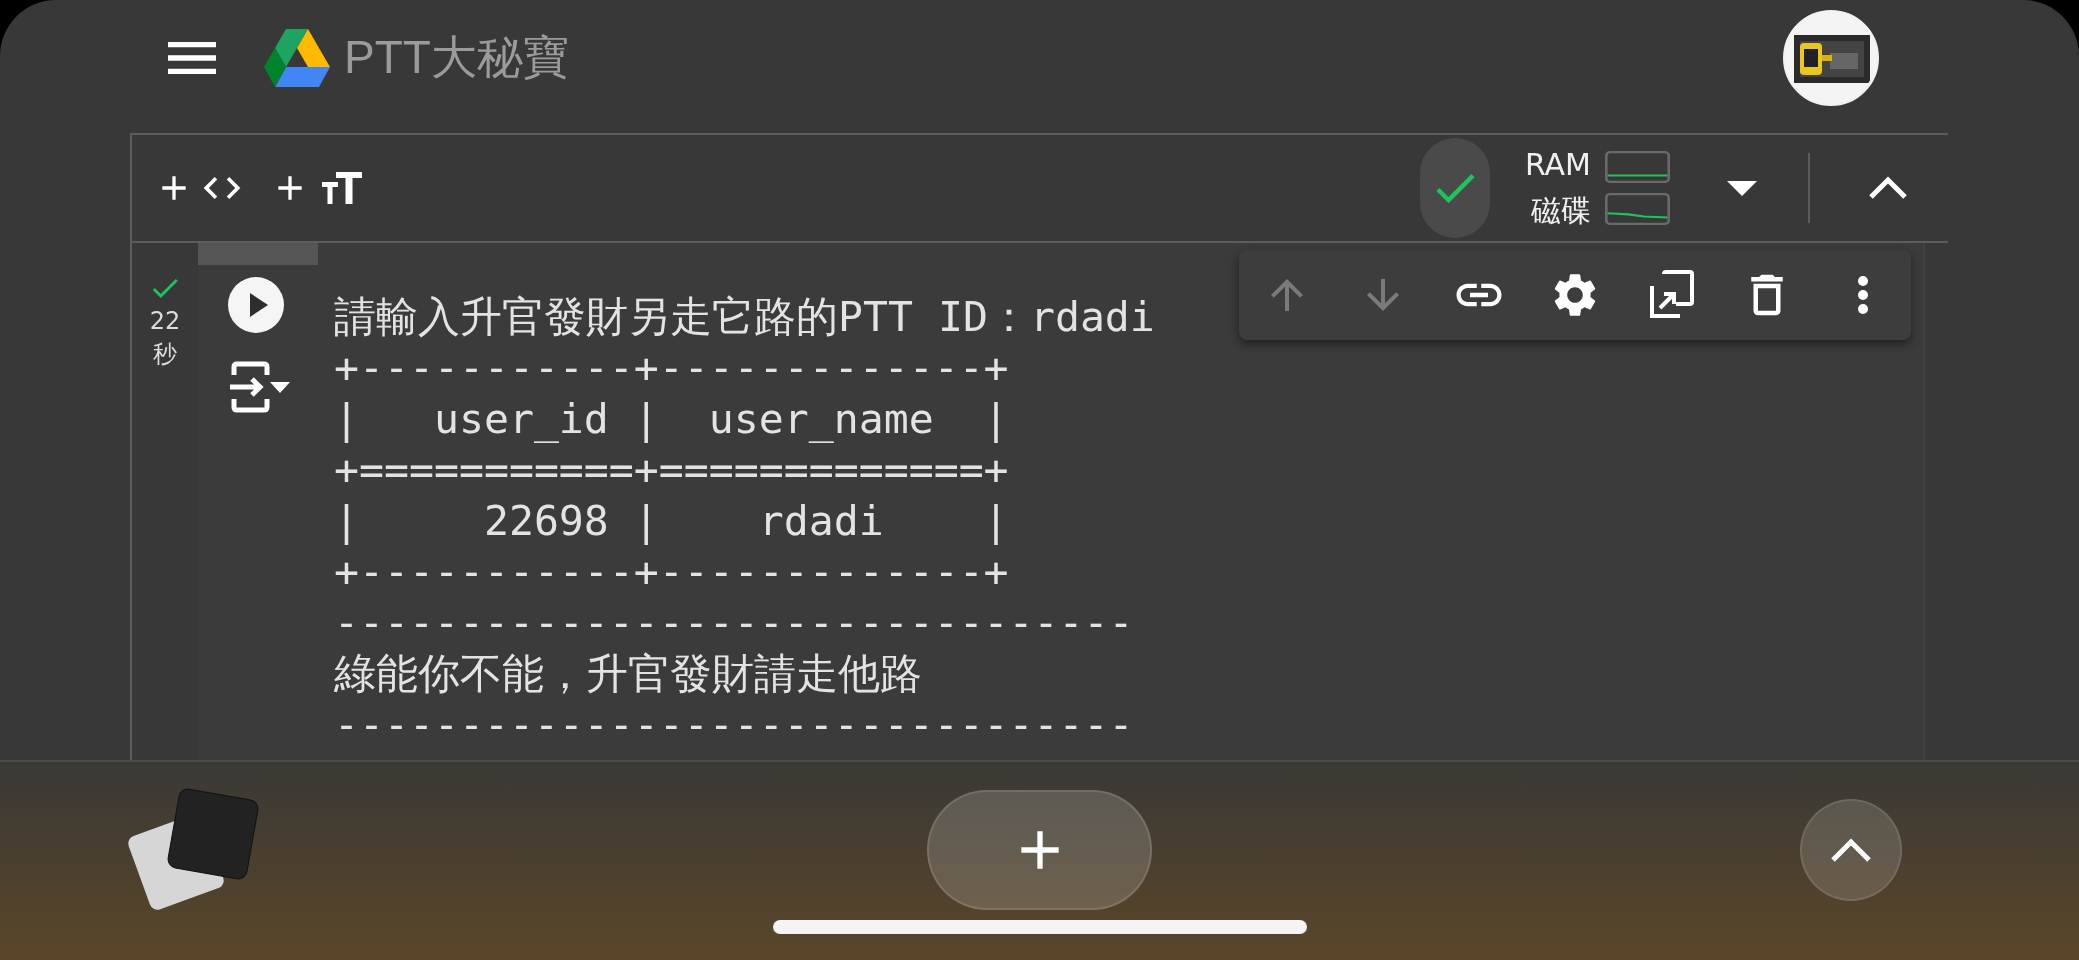 Image resolution: width=2079 pixels, height=960 pixels. I want to click on duration-unit: 秒, so click(165, 354).